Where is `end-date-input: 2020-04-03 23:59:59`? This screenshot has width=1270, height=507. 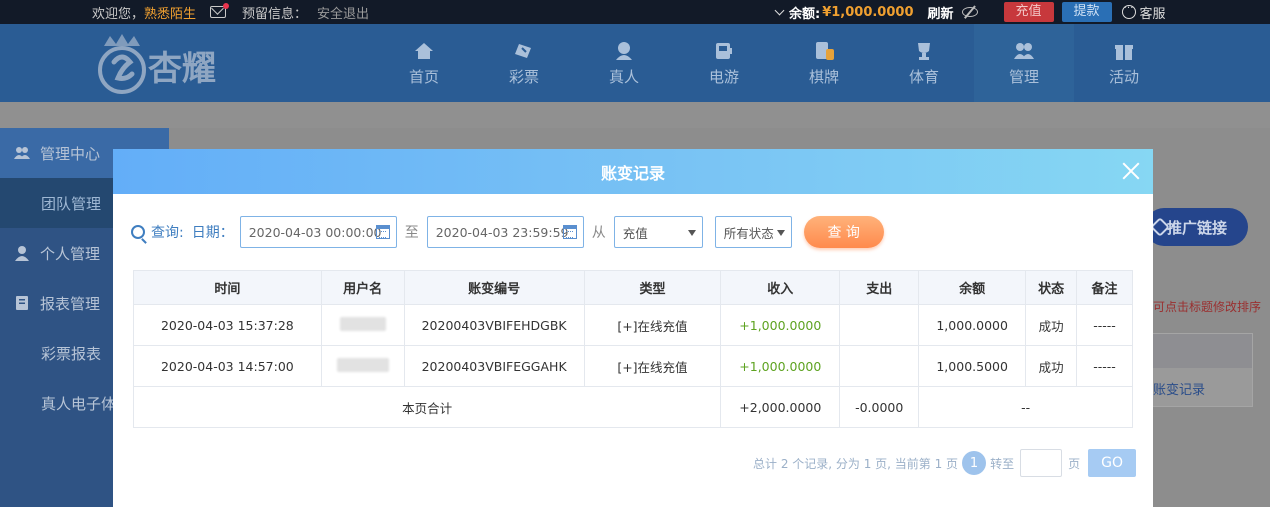
end-date-input: 2020-04-03 23:59:59 is located at coordinates (505, 232).